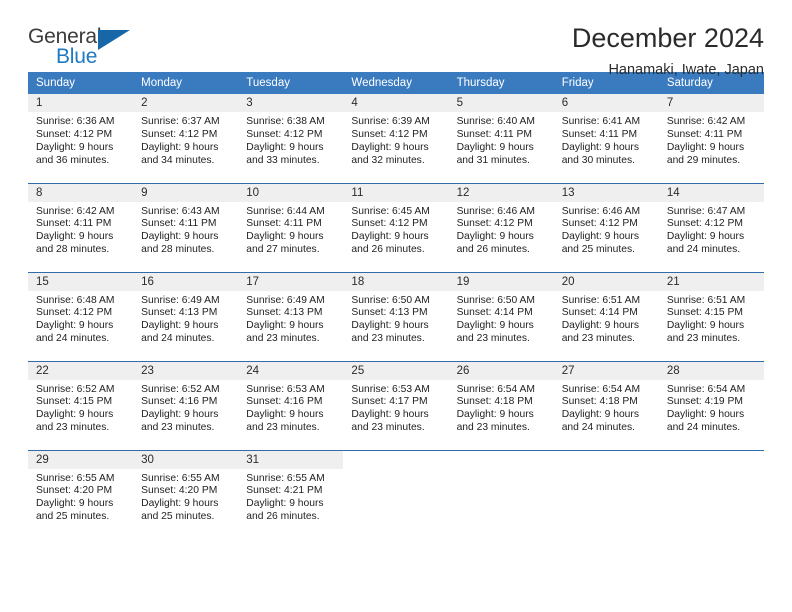 The height and width of the screenshot is (612, 792). Describe the element at coordinates (711, 370) in the screenshot. I see `day-number: 28` at that location.